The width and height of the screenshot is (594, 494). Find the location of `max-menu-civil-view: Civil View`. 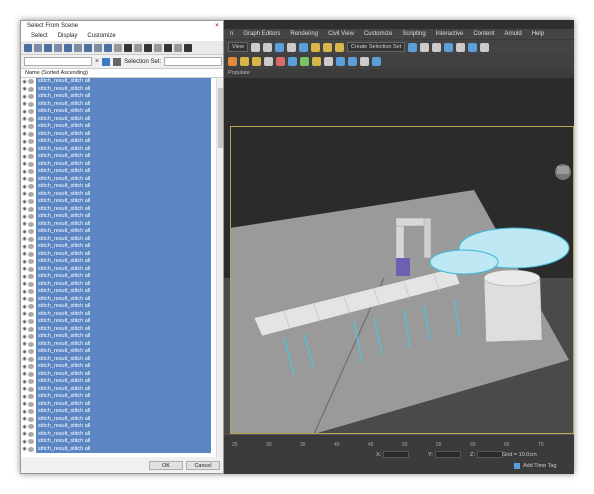

max-menu-civil-view: Civil View is located at coordinates (341, 34).